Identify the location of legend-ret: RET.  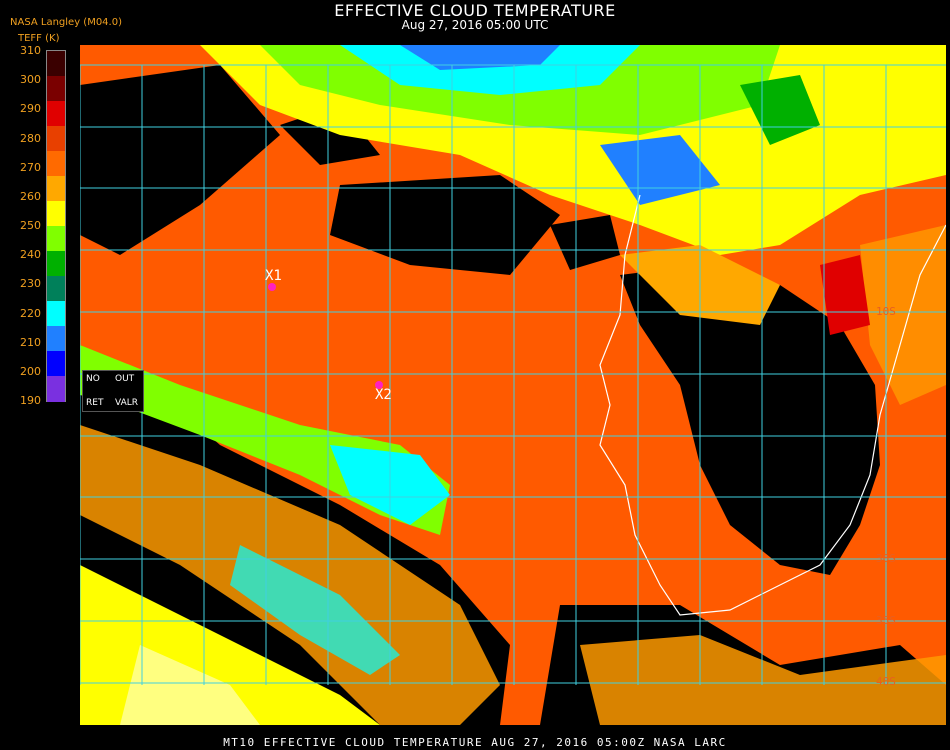
(95, 403).